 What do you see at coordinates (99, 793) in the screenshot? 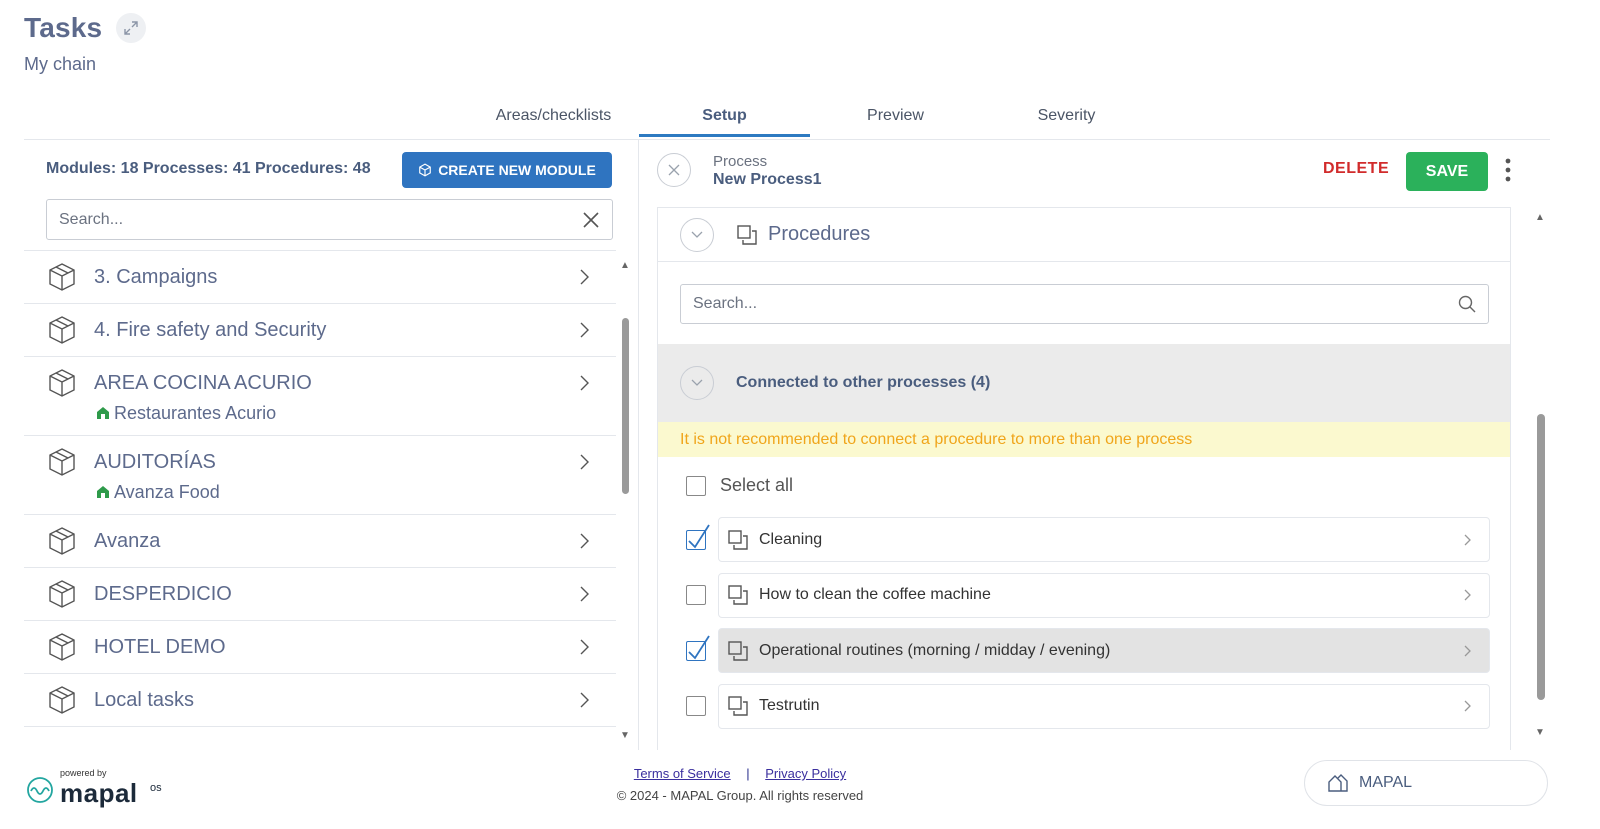
I see `brand-text: mapal` at bounding box center [99, 793].